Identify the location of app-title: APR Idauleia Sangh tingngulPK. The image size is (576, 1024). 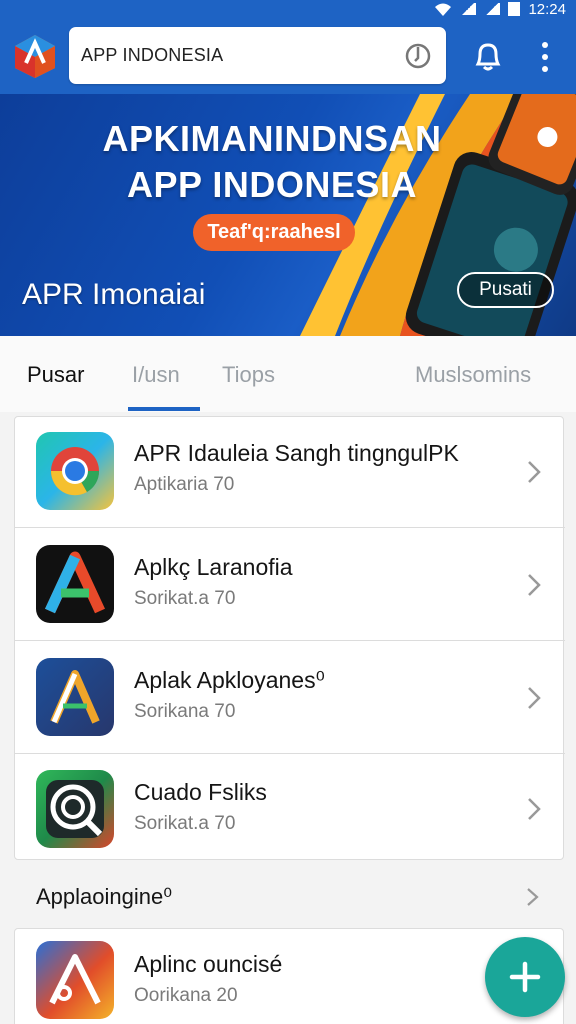
(296, 453).